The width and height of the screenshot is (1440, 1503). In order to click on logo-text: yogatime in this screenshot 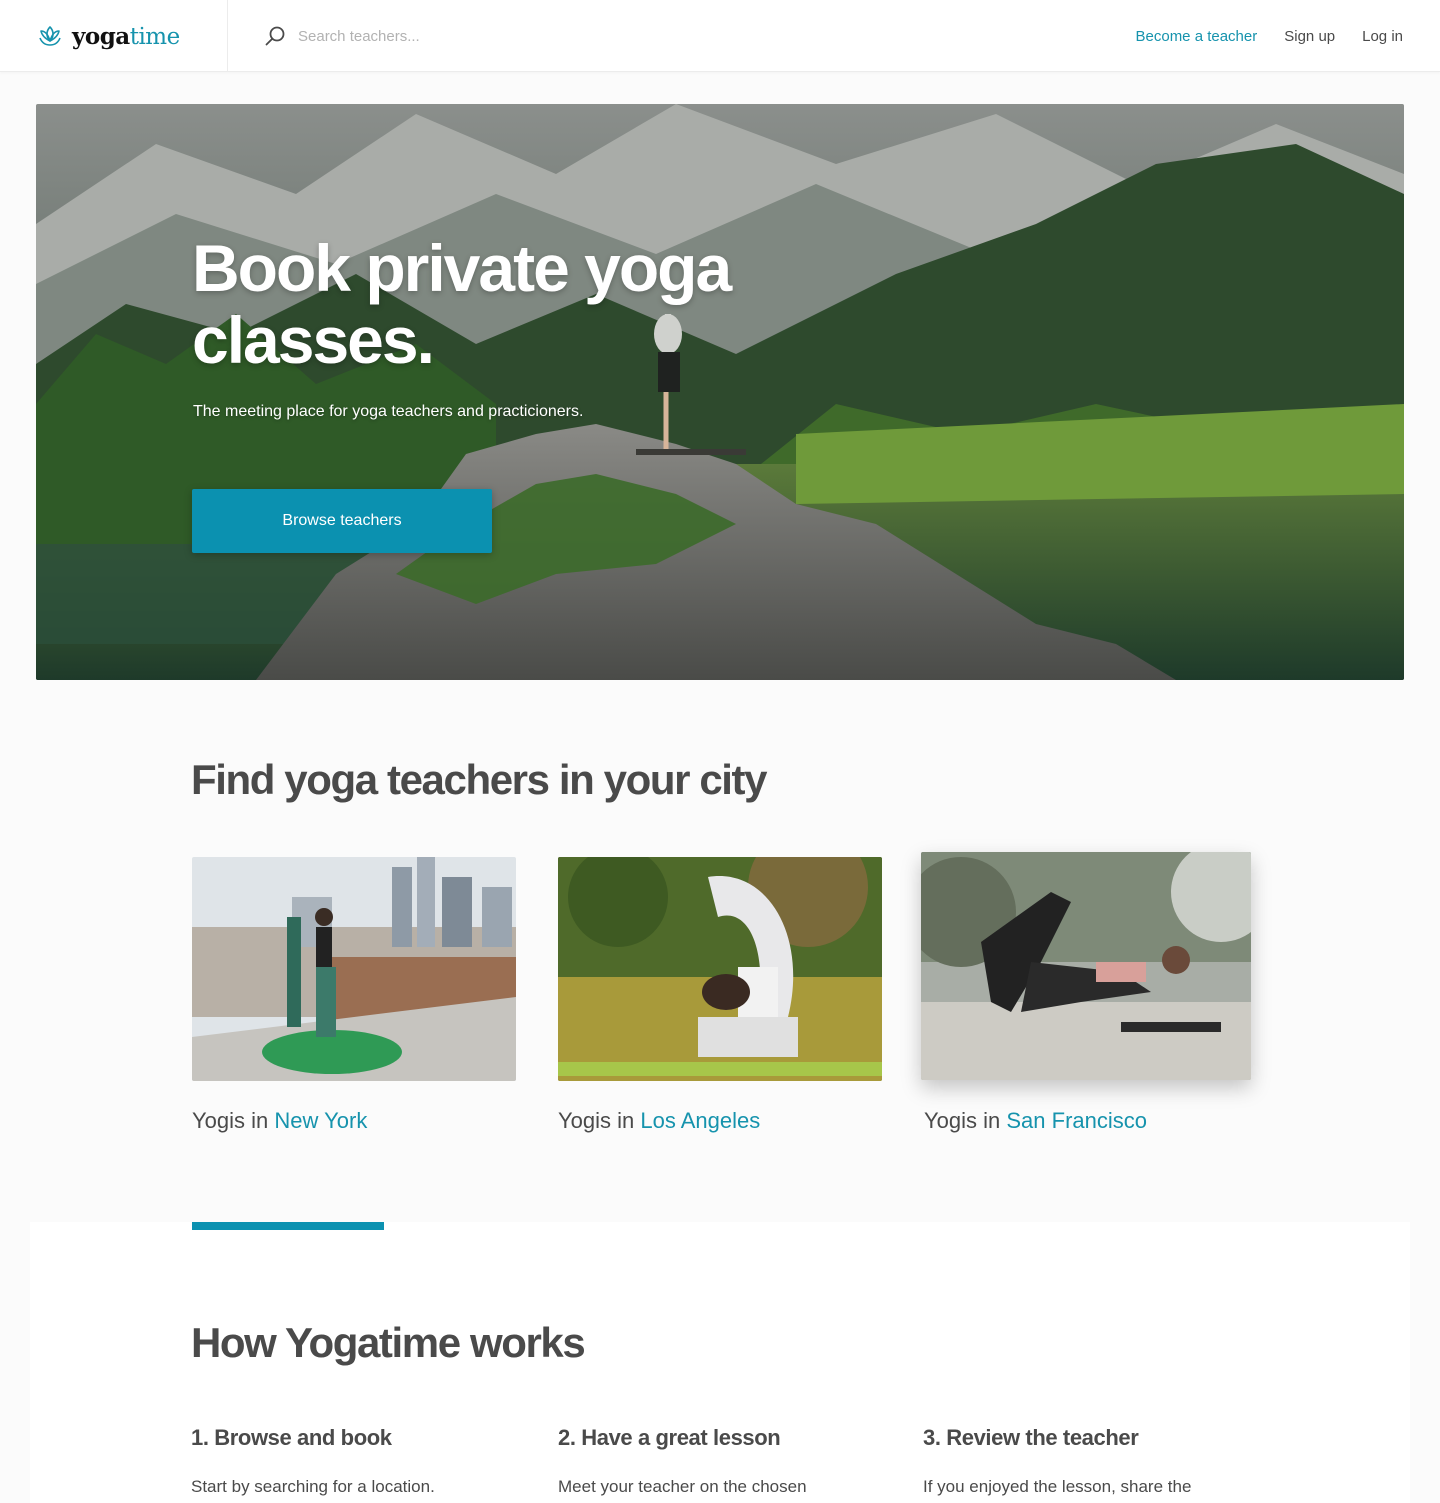, I will do `click(126, 36)`.